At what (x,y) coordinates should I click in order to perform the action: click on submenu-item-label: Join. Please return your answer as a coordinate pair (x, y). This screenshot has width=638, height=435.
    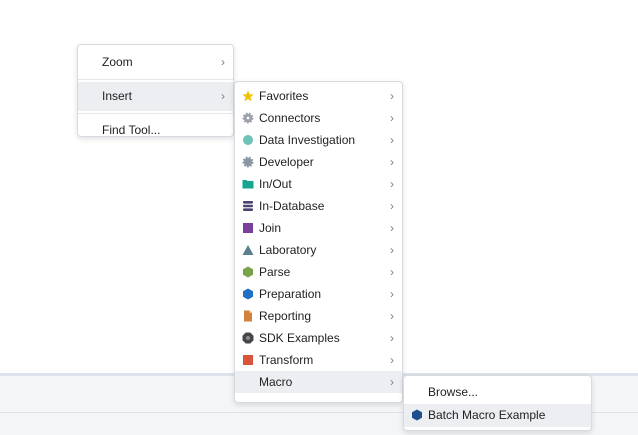
    Looking at the image, I should click on (270, 228).